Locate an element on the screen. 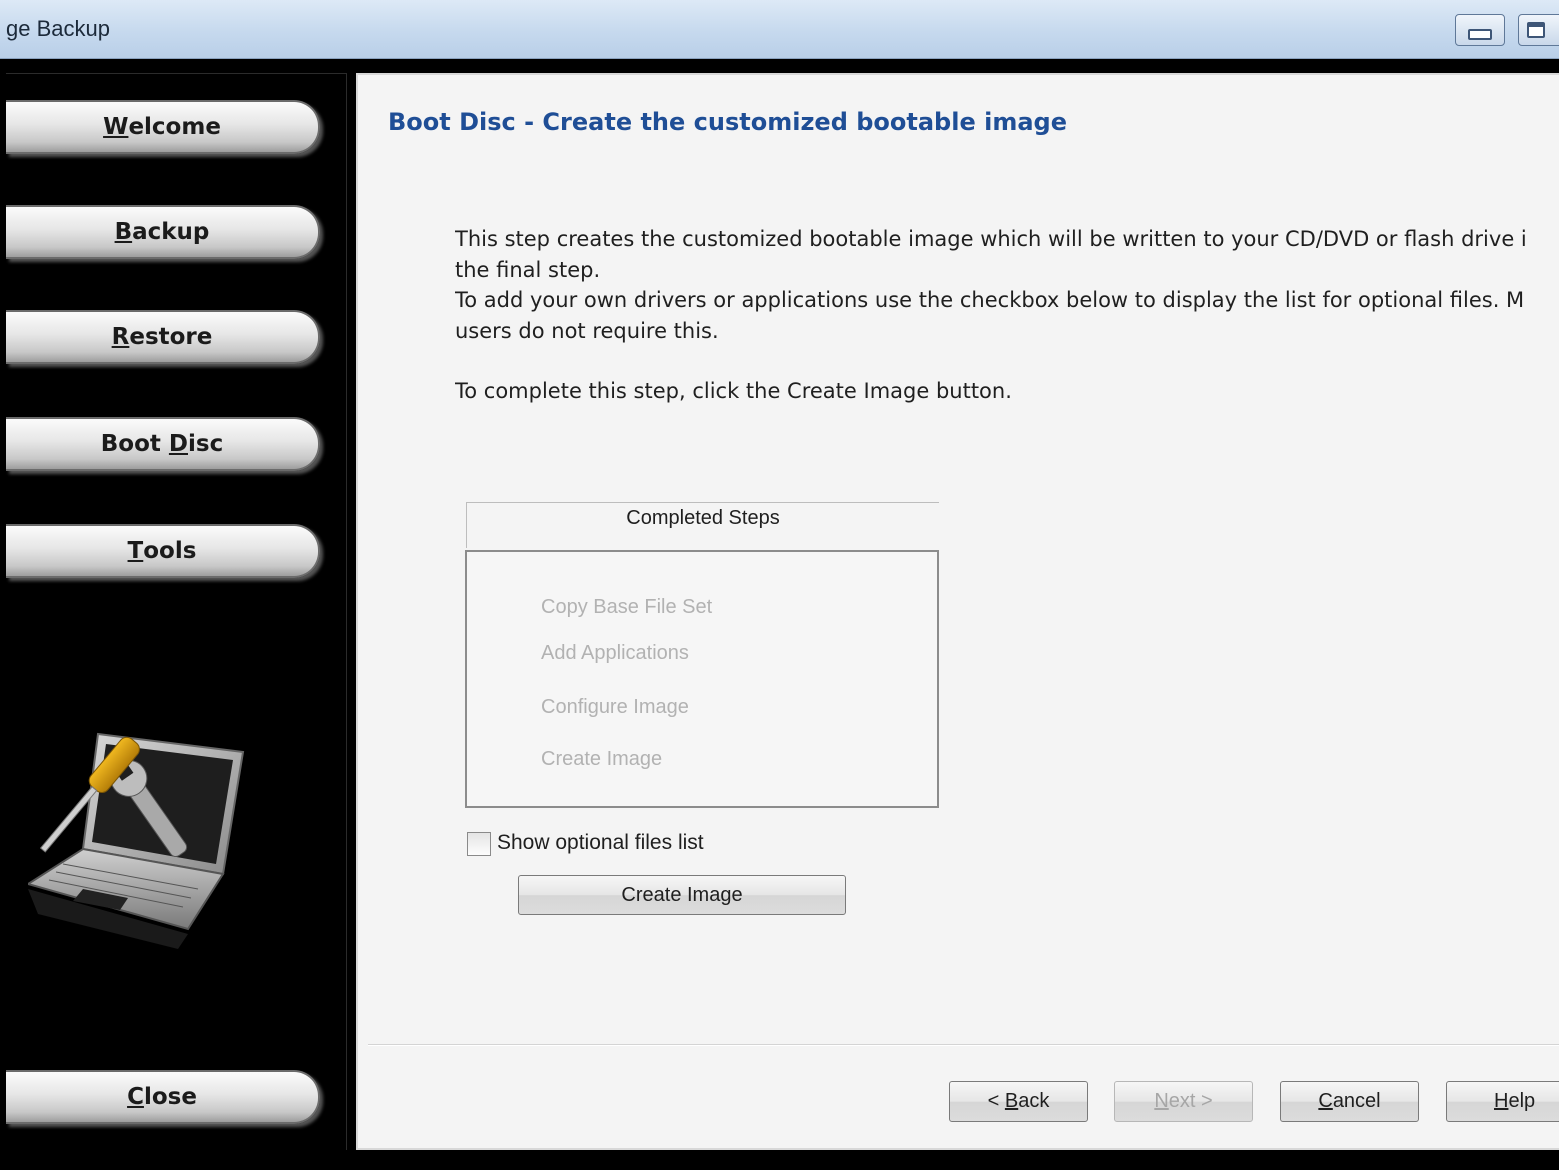  title-bar: ge Backup is located at coordinates (779, 29).